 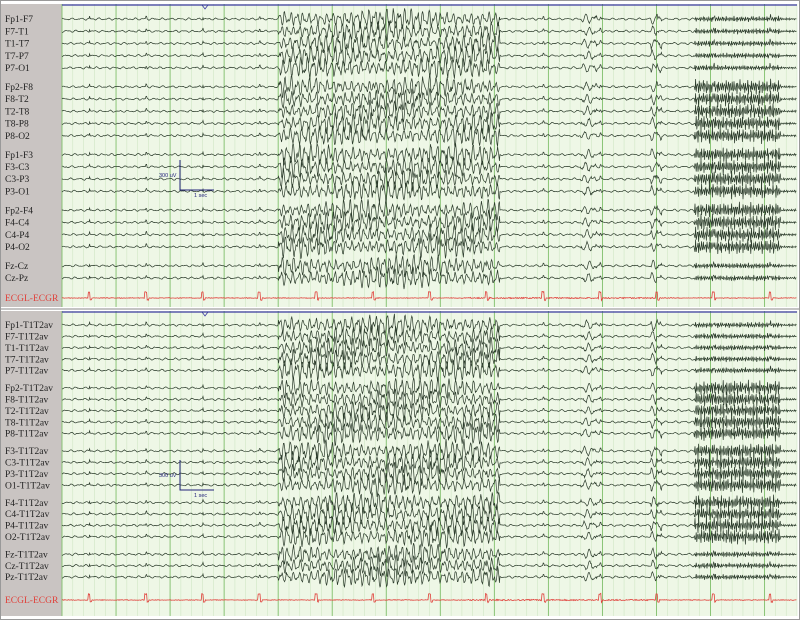 What do you see at coordinates (16, 267) in the screenshot?
I see `channel-label: Fz-Cz` at bounding box center [16, 267].